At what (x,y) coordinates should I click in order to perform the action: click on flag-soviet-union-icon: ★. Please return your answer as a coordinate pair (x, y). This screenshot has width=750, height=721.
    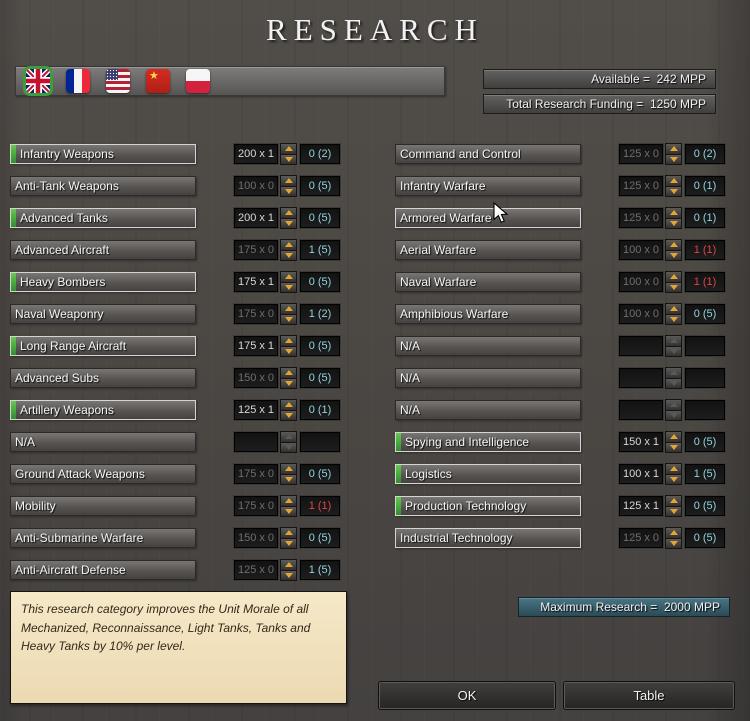
    Looking at the image, I should click on (158, 81).